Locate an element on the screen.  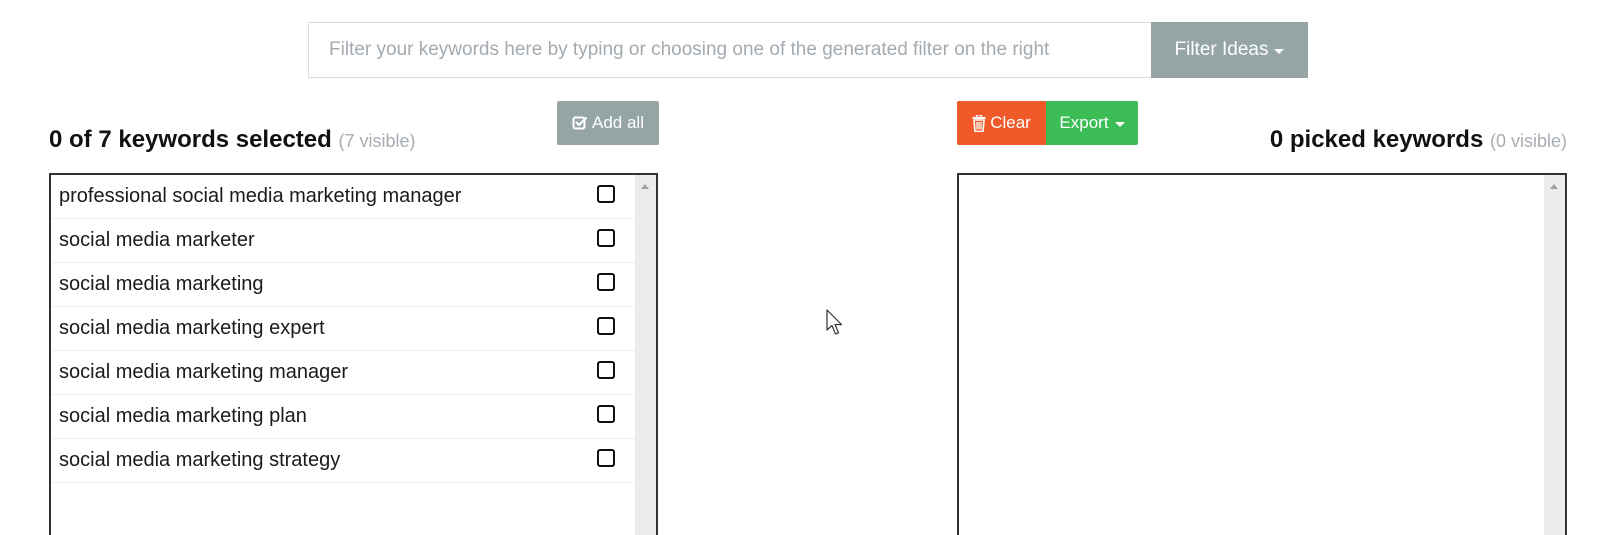
keyword-row: social media marketing manager is located at coordinates (343, 373).